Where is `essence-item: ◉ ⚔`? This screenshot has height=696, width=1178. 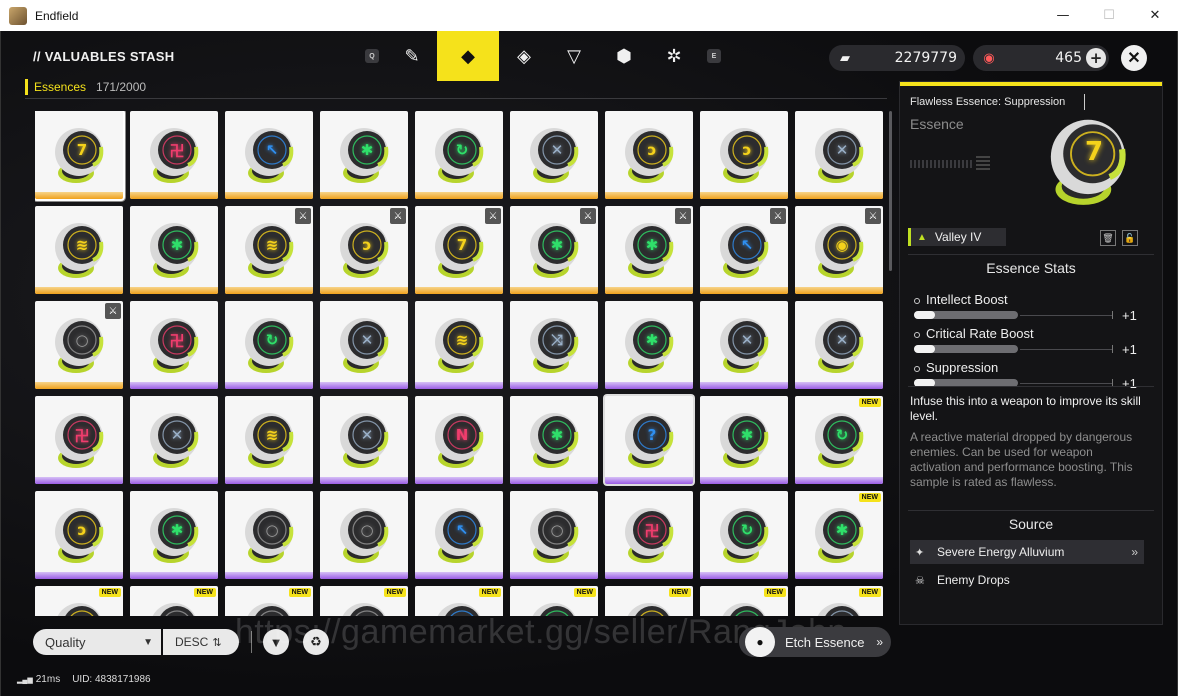
essence-item: ◉ ⚔ is located at coordinates (839, 250).